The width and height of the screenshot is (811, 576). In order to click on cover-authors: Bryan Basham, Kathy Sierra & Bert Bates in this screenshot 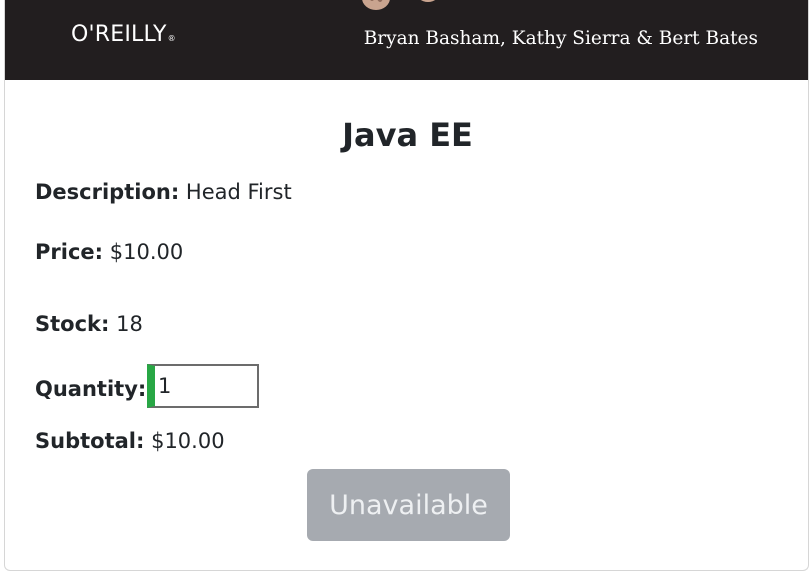, I will do `click(560, 38)`.